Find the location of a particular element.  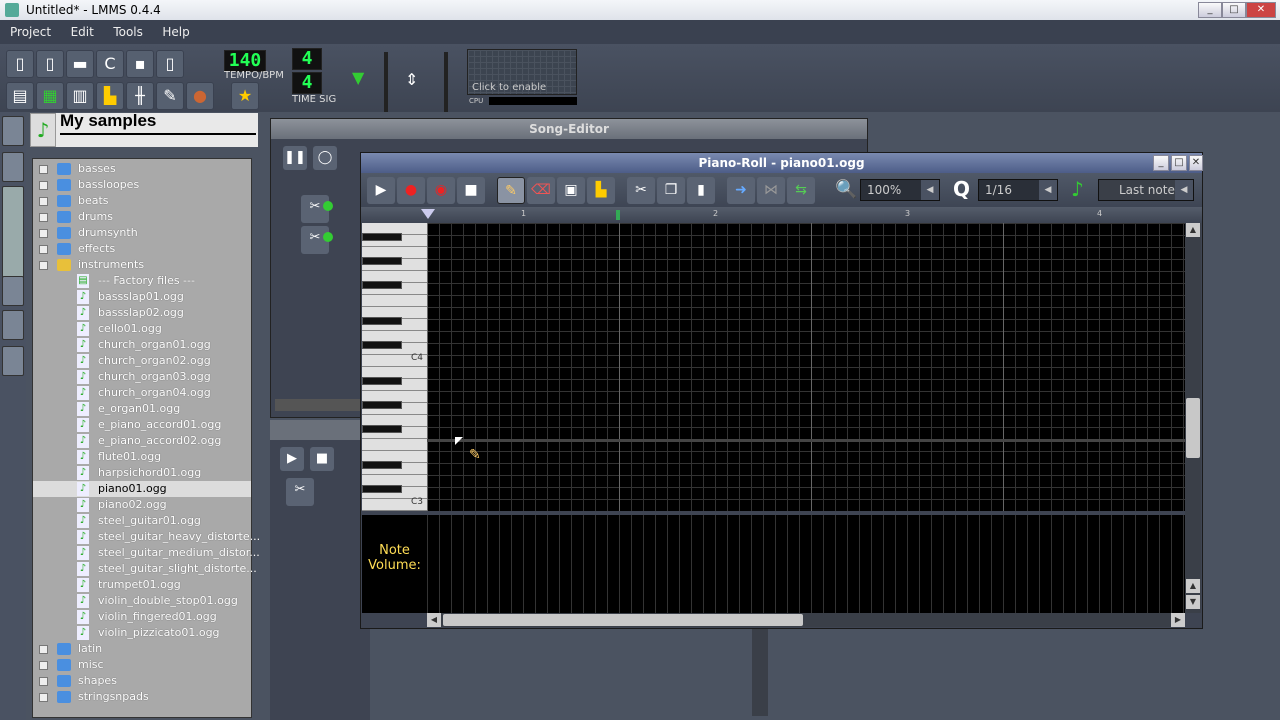

track-instrument-icon: ✂ is located at coordinates (300, 492).